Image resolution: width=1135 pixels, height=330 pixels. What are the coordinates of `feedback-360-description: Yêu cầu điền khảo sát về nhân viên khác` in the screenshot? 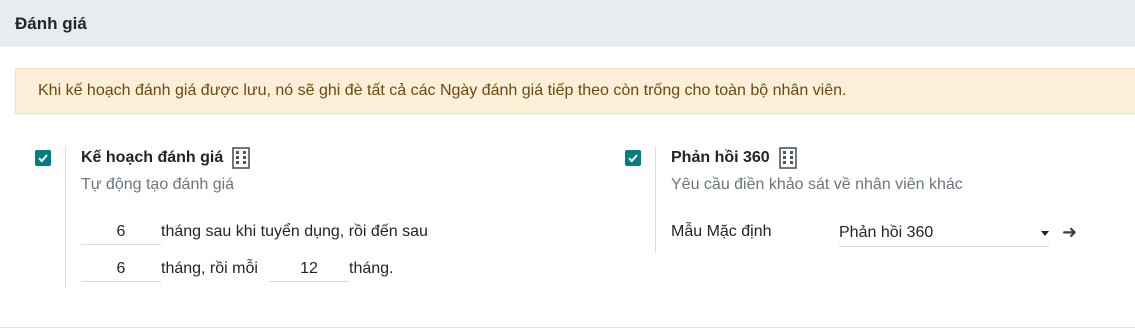 It's located at (817, 184).